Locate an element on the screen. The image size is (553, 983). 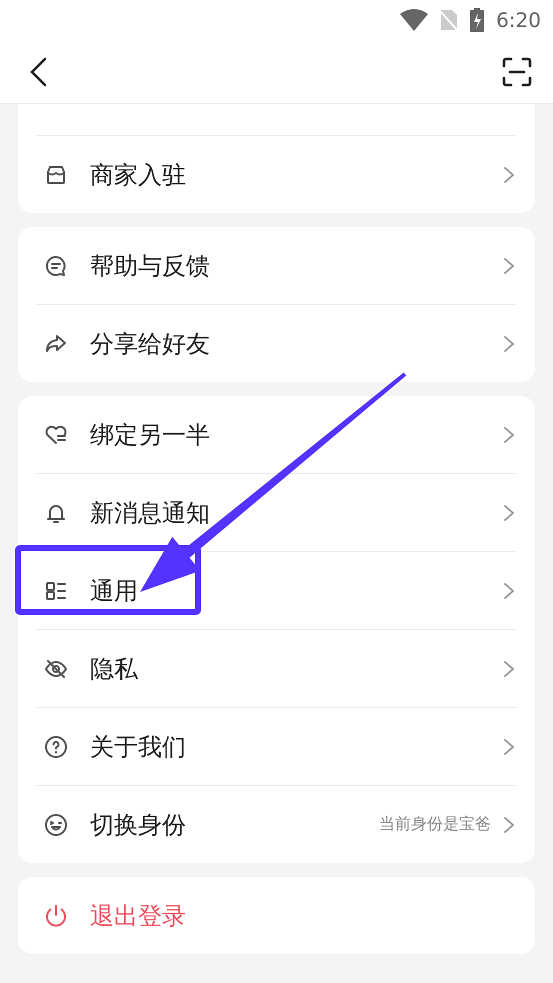
row-value: 当前身份是宝爸 is located at coordinates (435, 824).